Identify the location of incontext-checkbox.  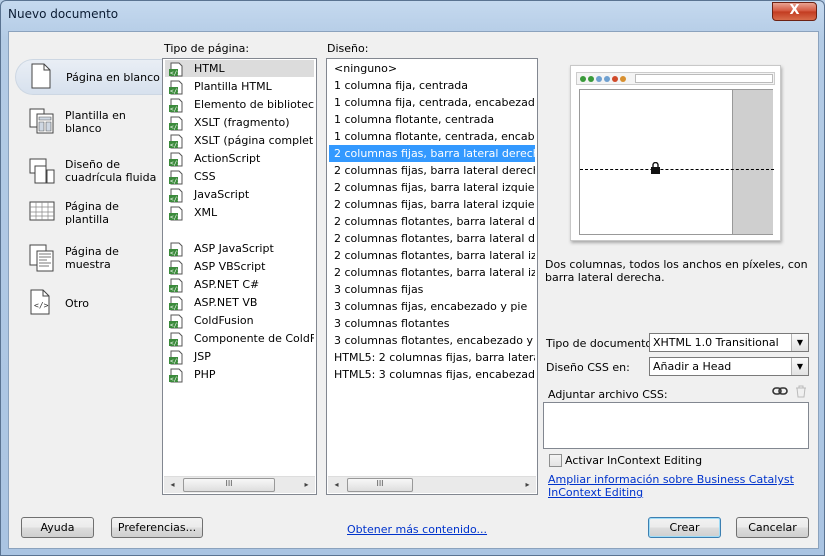
(555, 460).